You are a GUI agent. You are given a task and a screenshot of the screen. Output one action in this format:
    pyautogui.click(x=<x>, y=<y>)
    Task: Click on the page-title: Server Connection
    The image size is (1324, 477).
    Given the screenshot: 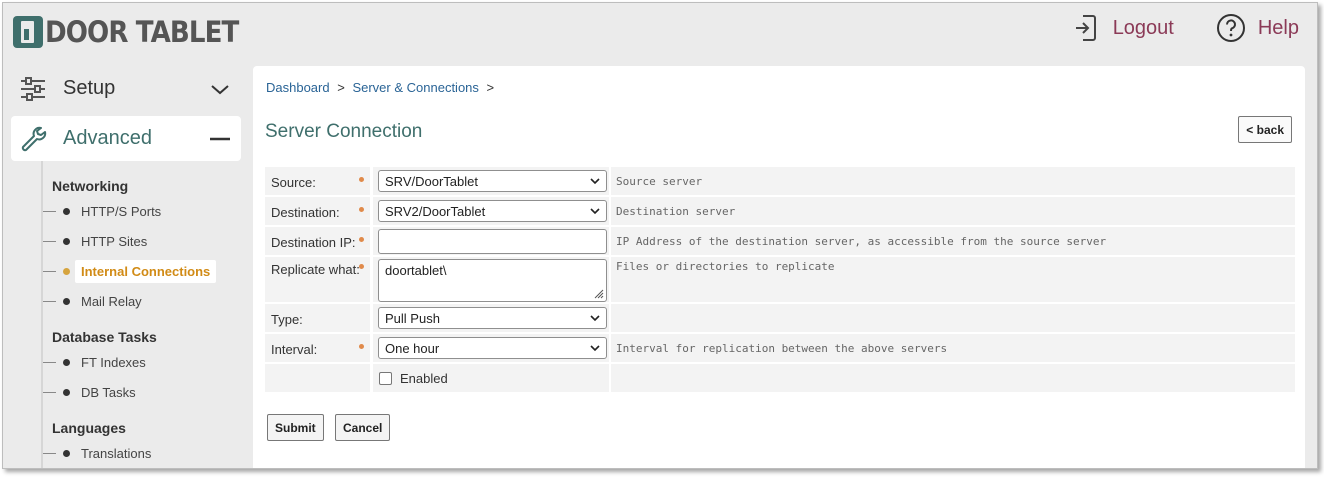 What is the action you would take?
    pyautogui.click(x=344, y=131)
    